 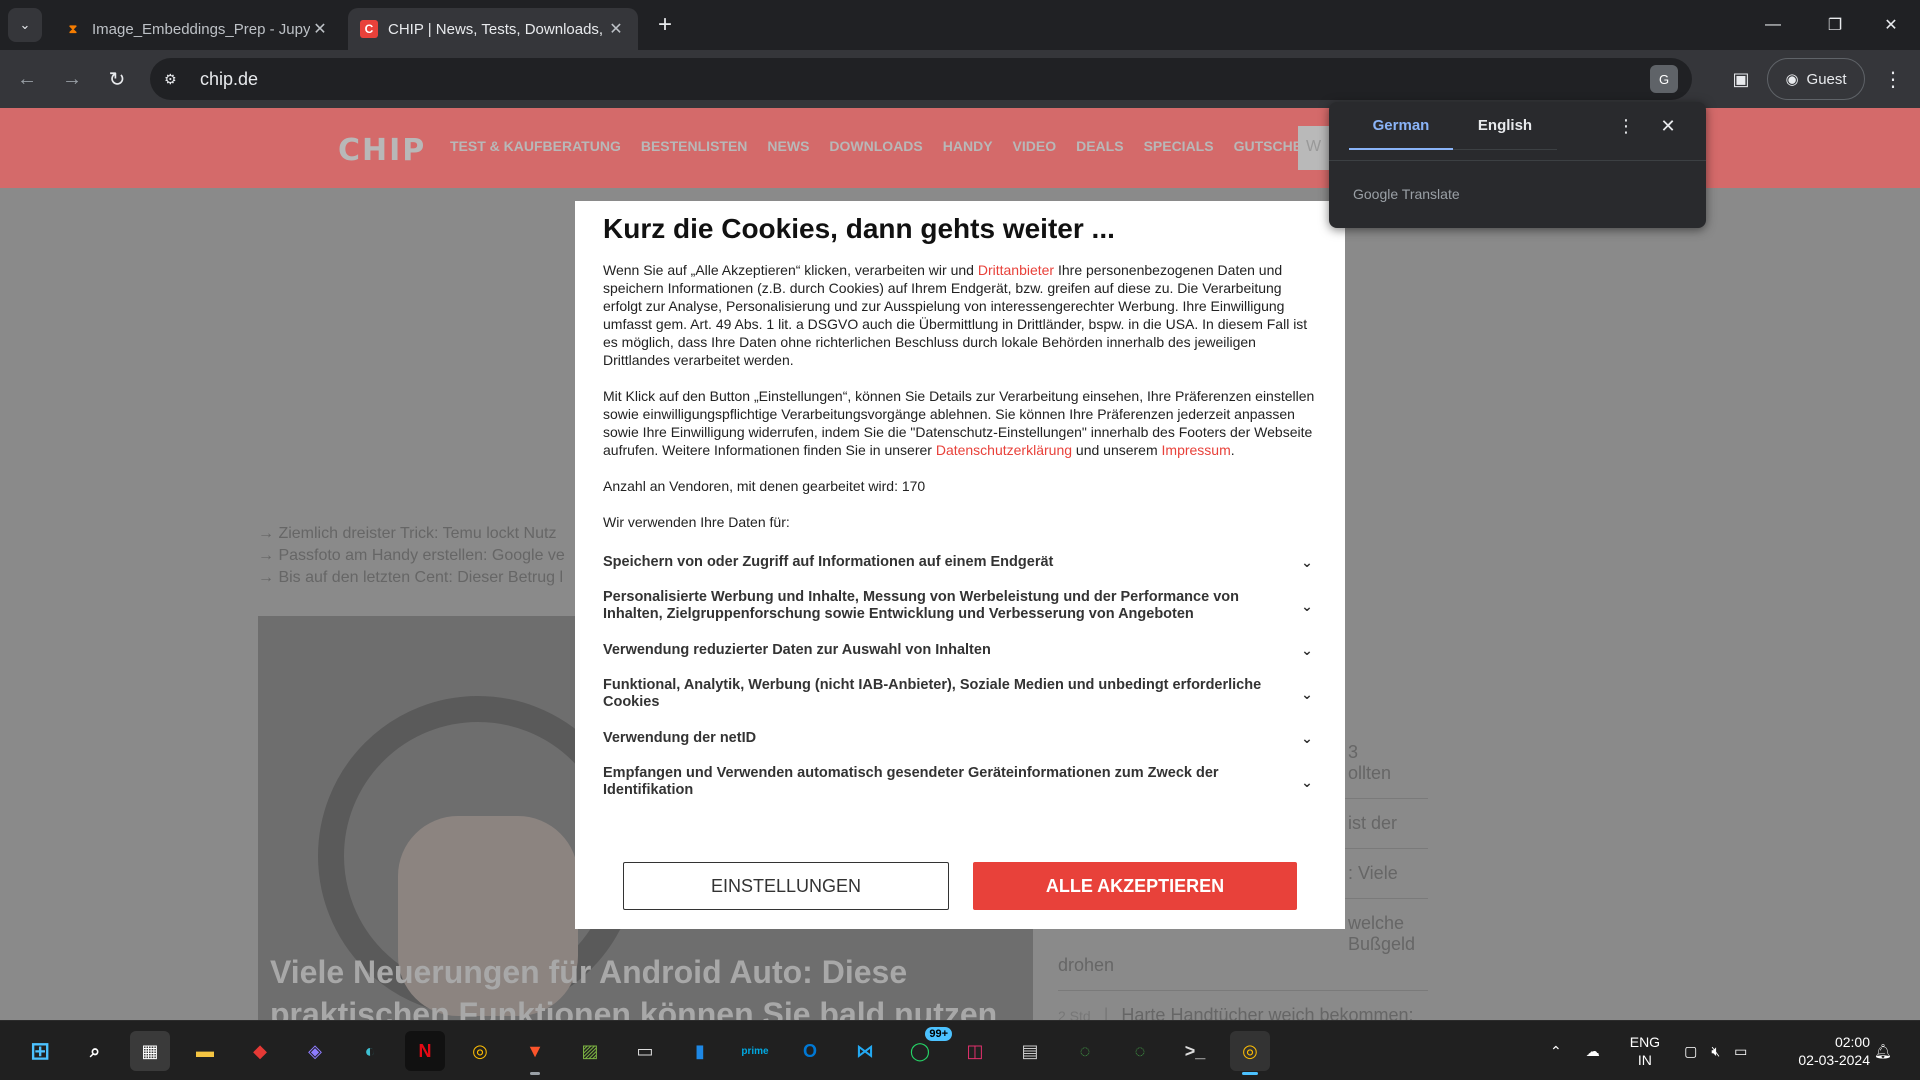 I want to click on system-tray: ⌃ ☁ ENG IN ▢ 🔇︎ ▭, so click(x=1648, y=1050).